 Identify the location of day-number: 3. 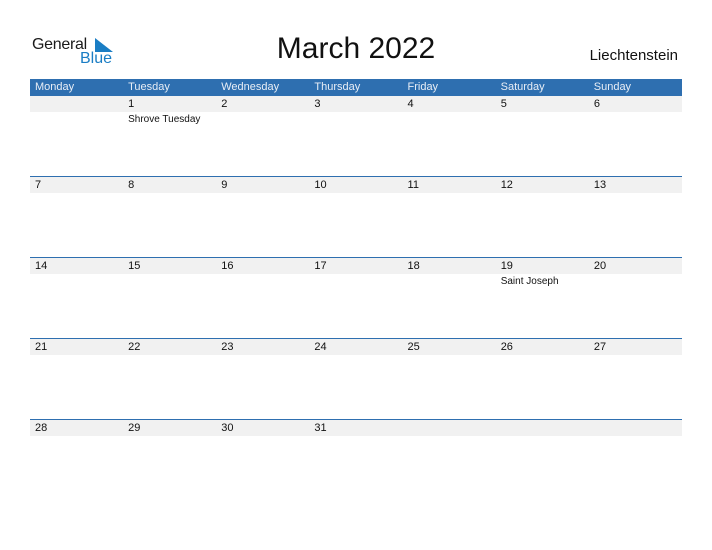
(317, 104).